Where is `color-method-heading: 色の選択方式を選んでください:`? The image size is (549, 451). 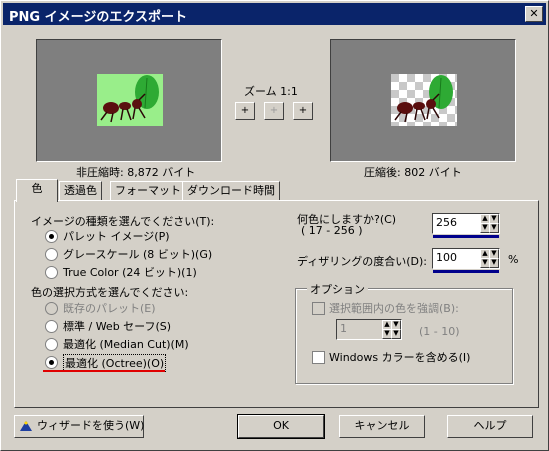 color-method-heading: 色の選択方式を選んでください: is located at coordinates (110, 292).